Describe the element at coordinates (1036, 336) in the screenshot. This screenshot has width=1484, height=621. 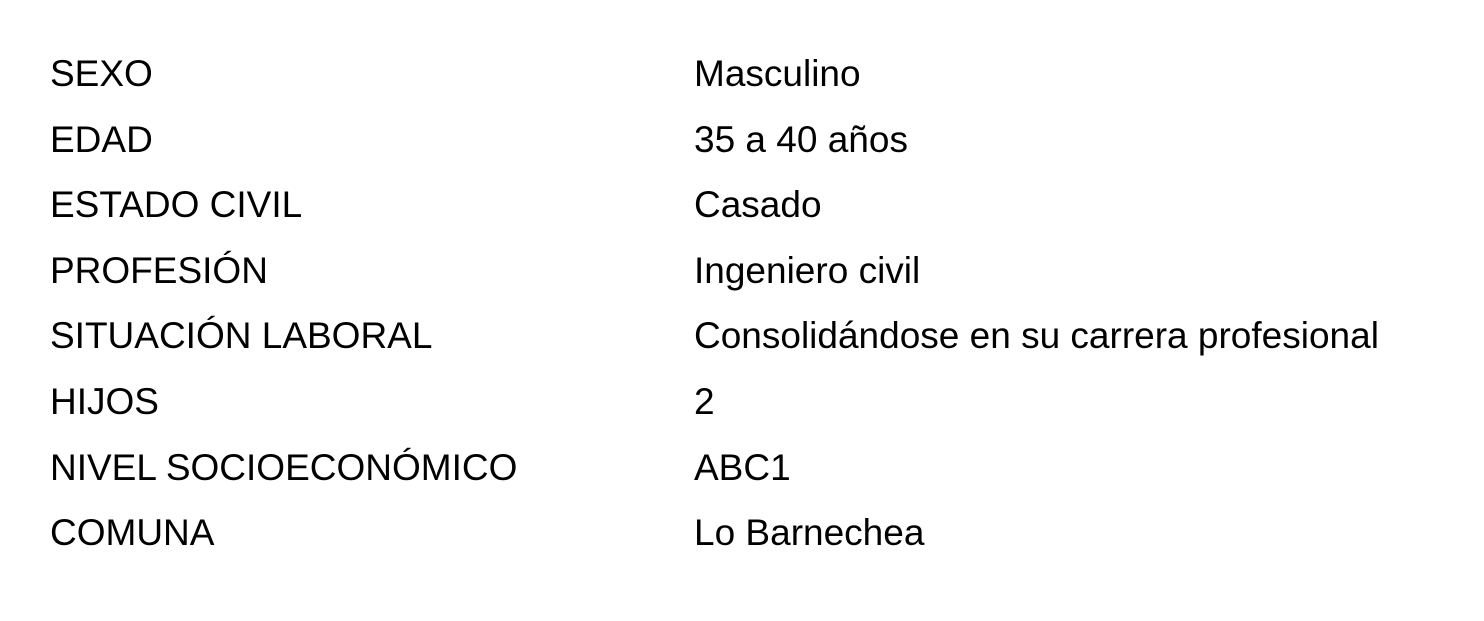
I see `profile-value: Consolidándose en su carrera profesional` at that location.